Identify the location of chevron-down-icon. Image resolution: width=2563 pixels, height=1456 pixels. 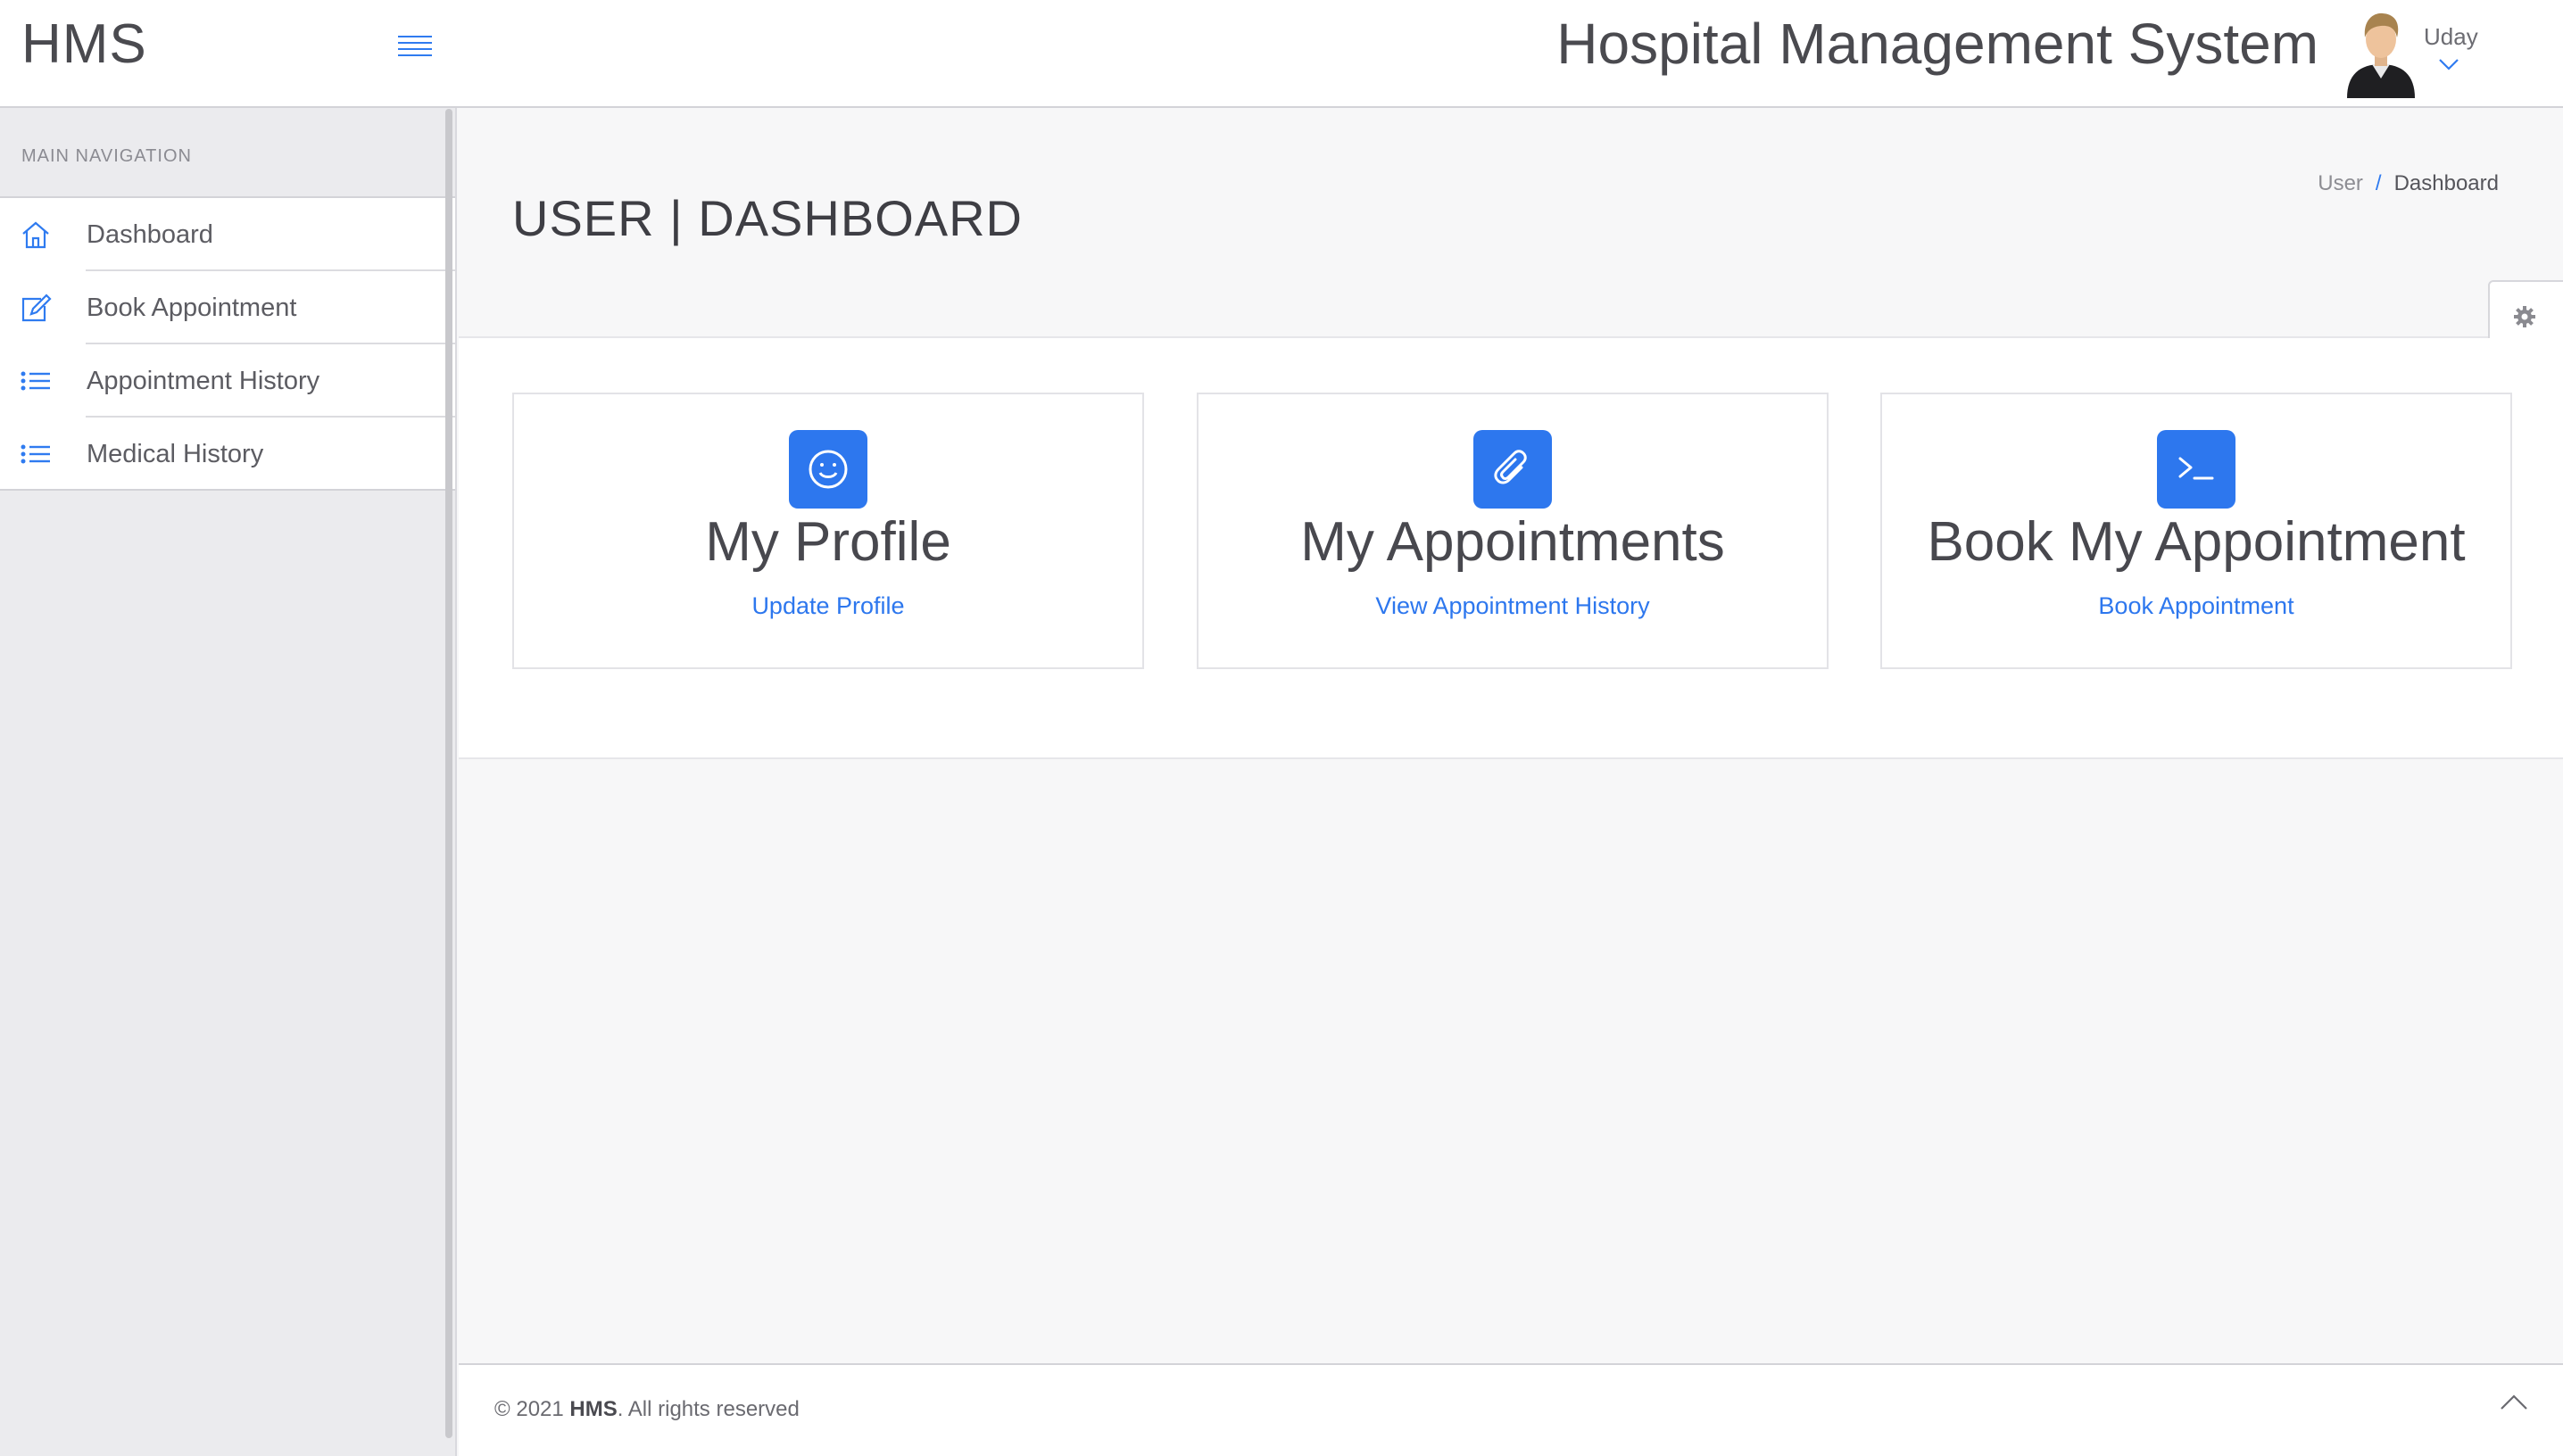
(2448, 64).